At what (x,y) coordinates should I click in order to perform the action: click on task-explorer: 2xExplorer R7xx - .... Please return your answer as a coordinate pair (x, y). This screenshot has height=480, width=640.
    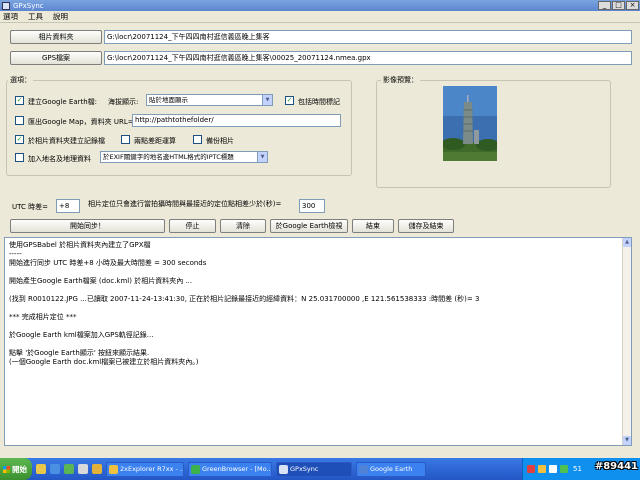
    Looking at the image, I should click on (145, 469).